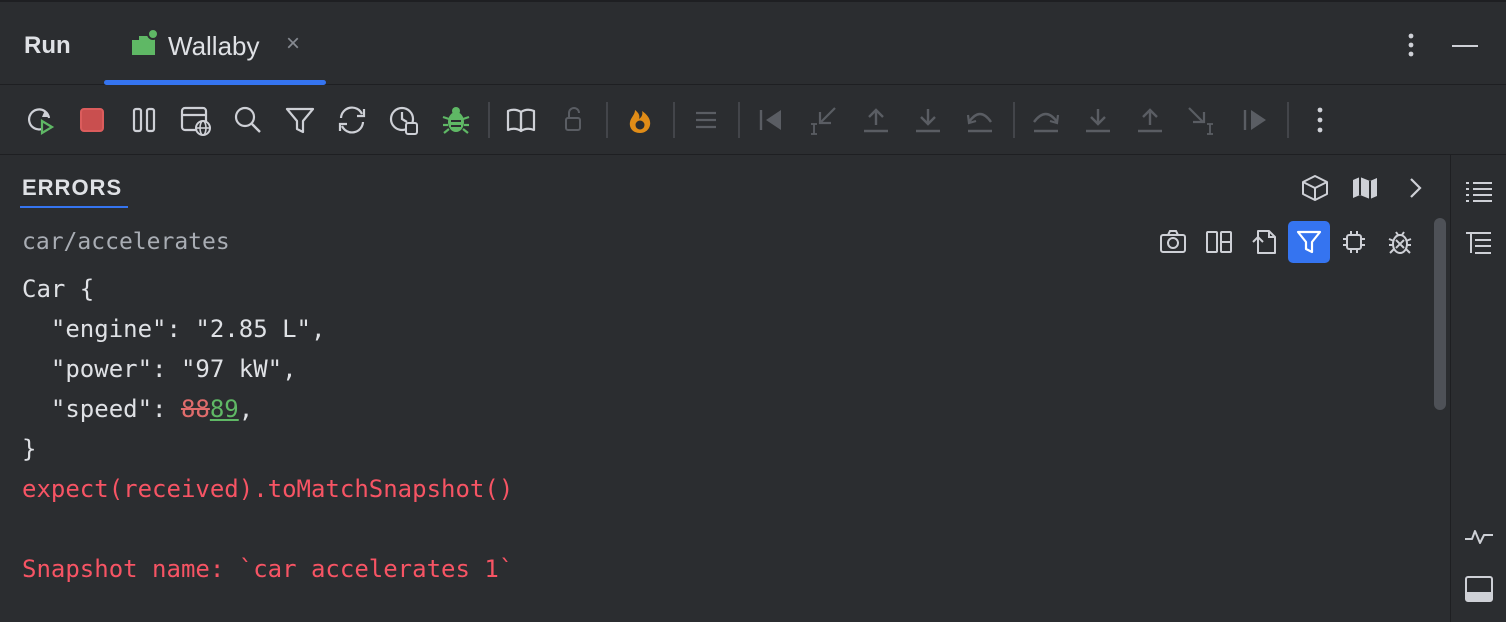  I want to click on pause-icon, so click(144, 120).